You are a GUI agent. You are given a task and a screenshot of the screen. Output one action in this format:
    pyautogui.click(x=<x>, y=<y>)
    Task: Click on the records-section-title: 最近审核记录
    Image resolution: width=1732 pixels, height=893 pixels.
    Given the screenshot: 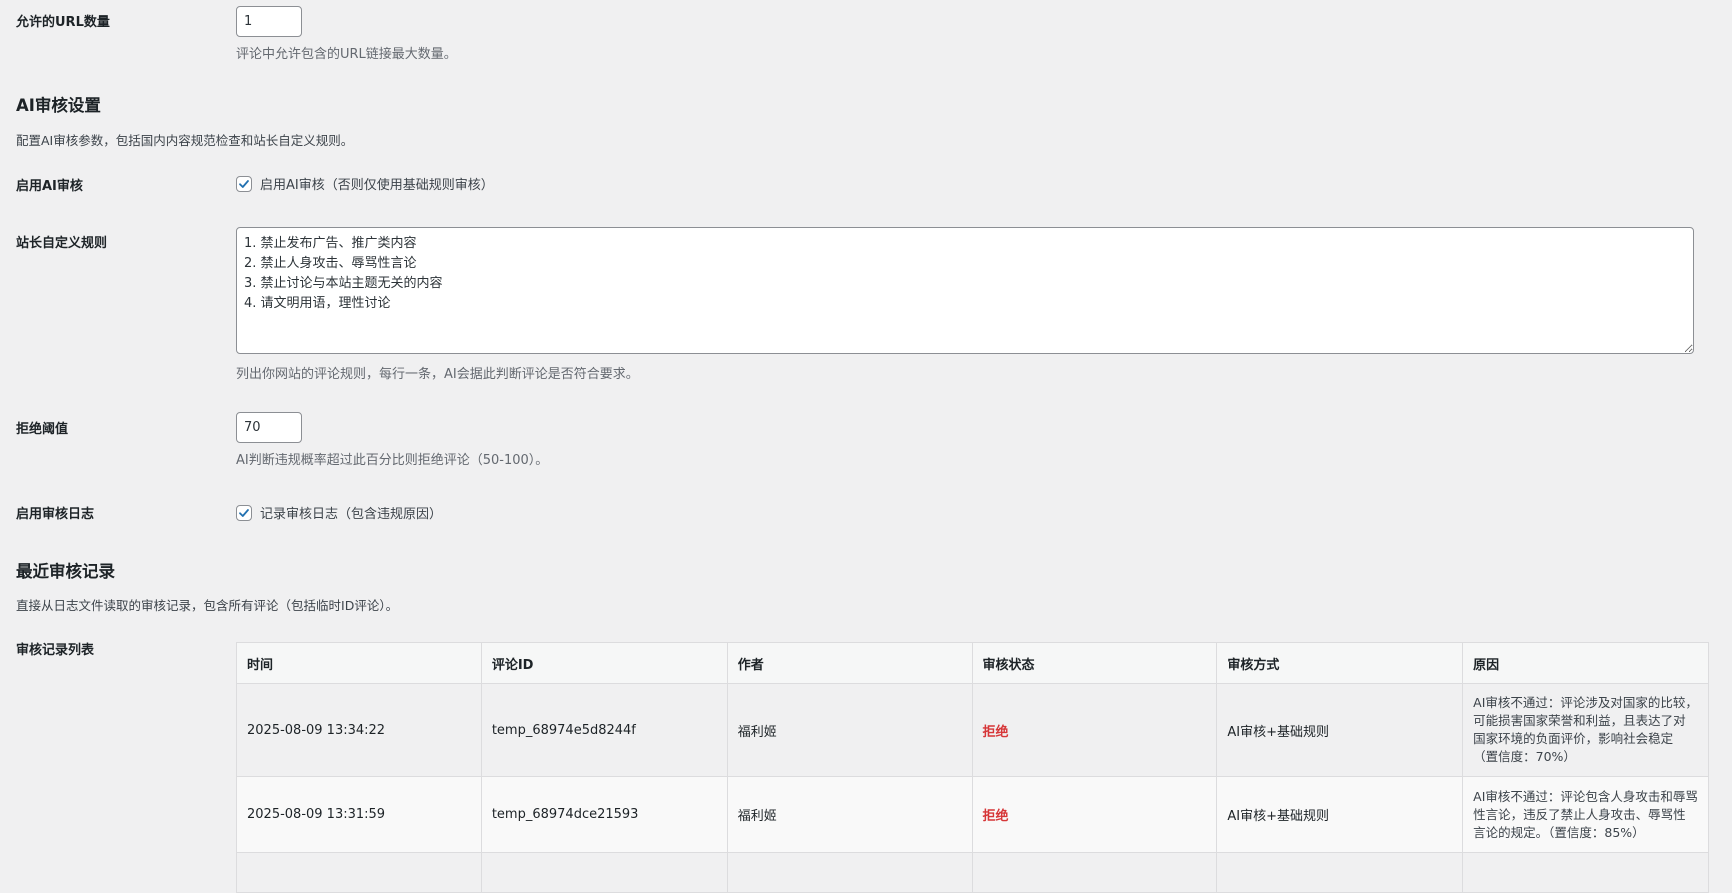 What is the action you would take?
    pyautogui.click(x=65, y=571)
    